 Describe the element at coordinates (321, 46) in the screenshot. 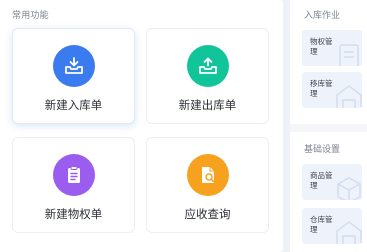

I see `property-management-label: 物权管理` at that location.